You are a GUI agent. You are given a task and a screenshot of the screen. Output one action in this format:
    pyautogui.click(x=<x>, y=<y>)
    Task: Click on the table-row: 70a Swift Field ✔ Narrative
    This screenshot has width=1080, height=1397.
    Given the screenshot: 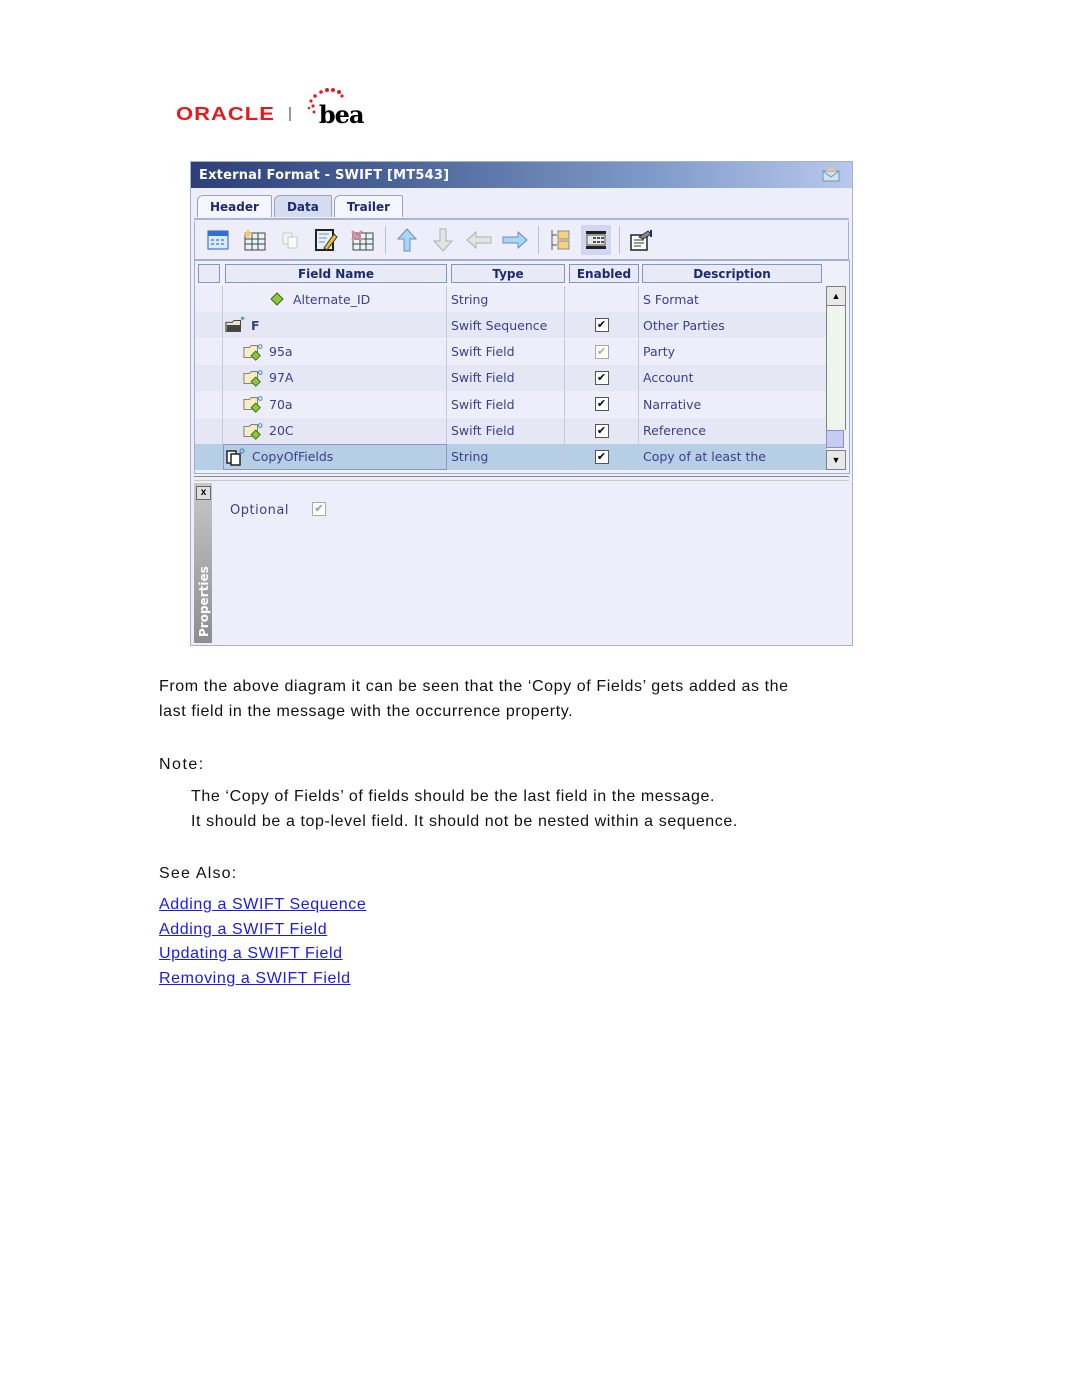 What is the action you would take?
    pyautogui.click(x=511, y=404)
    